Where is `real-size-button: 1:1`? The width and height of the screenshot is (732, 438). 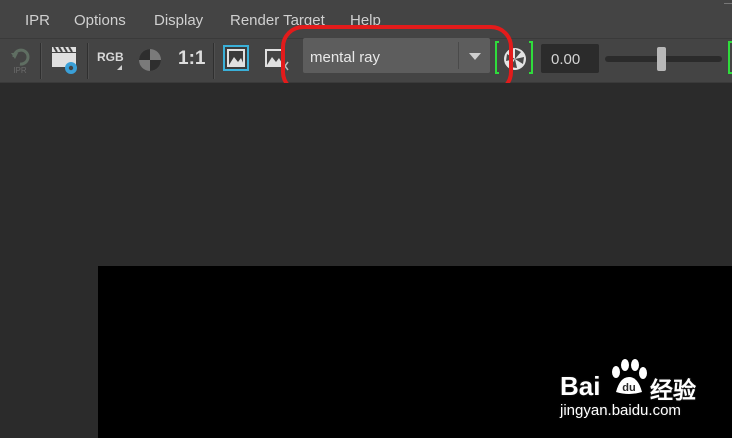 real-size-button: 1:1 is located at coordinates (191, 59).